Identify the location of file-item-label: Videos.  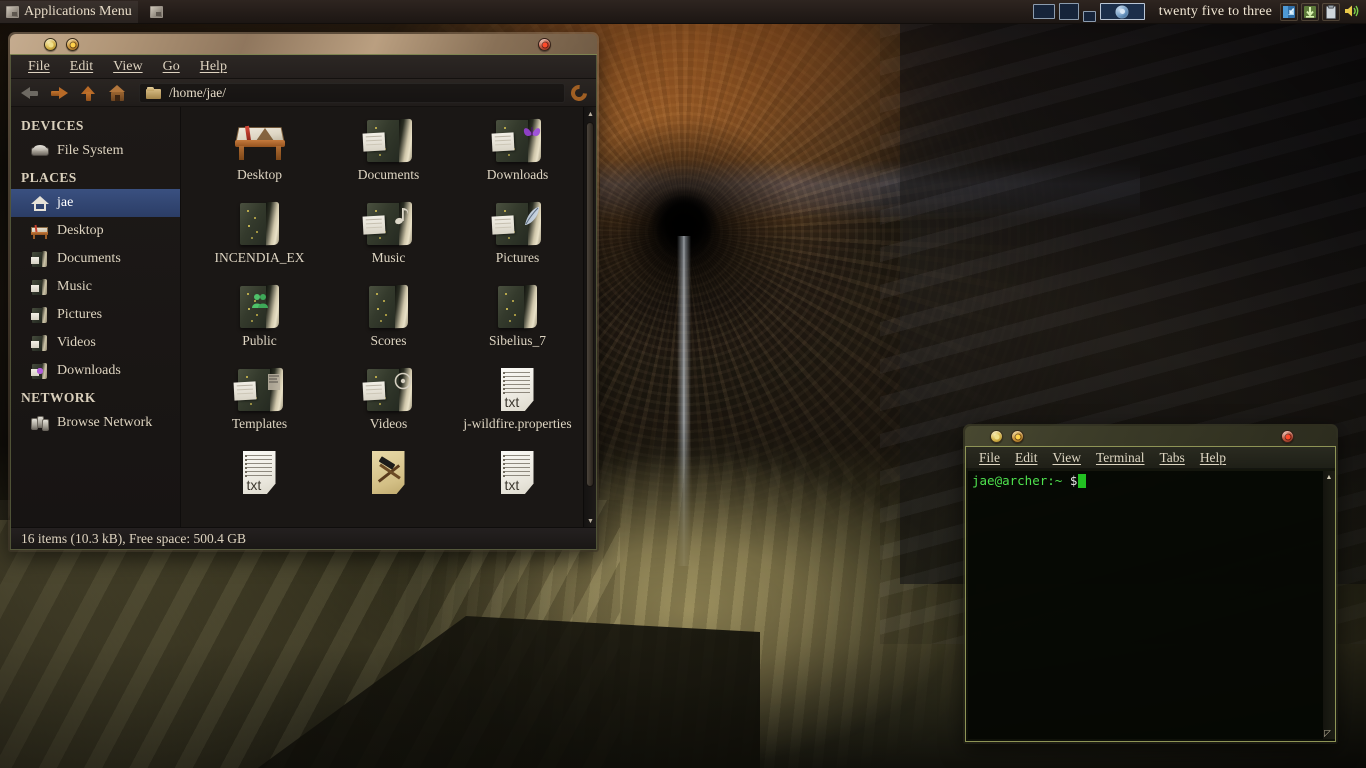
(388, 423).